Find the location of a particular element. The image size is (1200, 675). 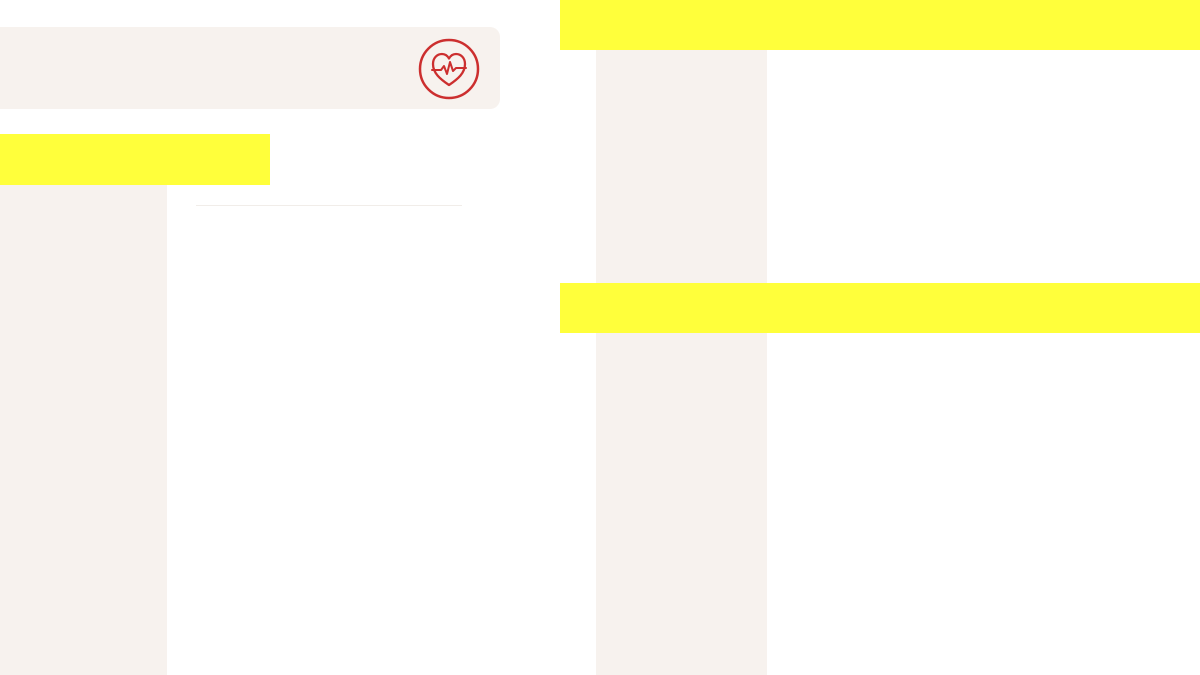

heart-pulse-icon is located at coordinates (449, 69).